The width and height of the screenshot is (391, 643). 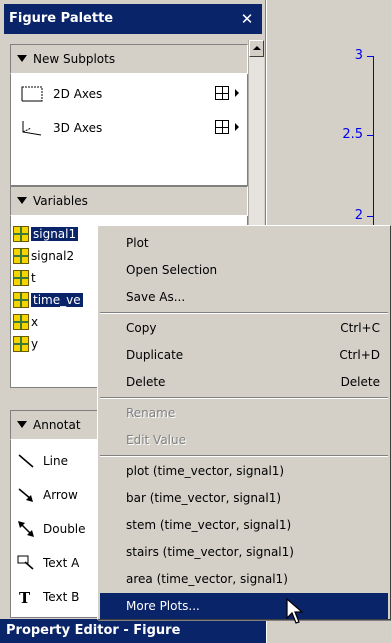 What do you see at coordinates (32, 128) in the screenshot?
I see `3d-axes-icon` at bounding box center [32, 128].